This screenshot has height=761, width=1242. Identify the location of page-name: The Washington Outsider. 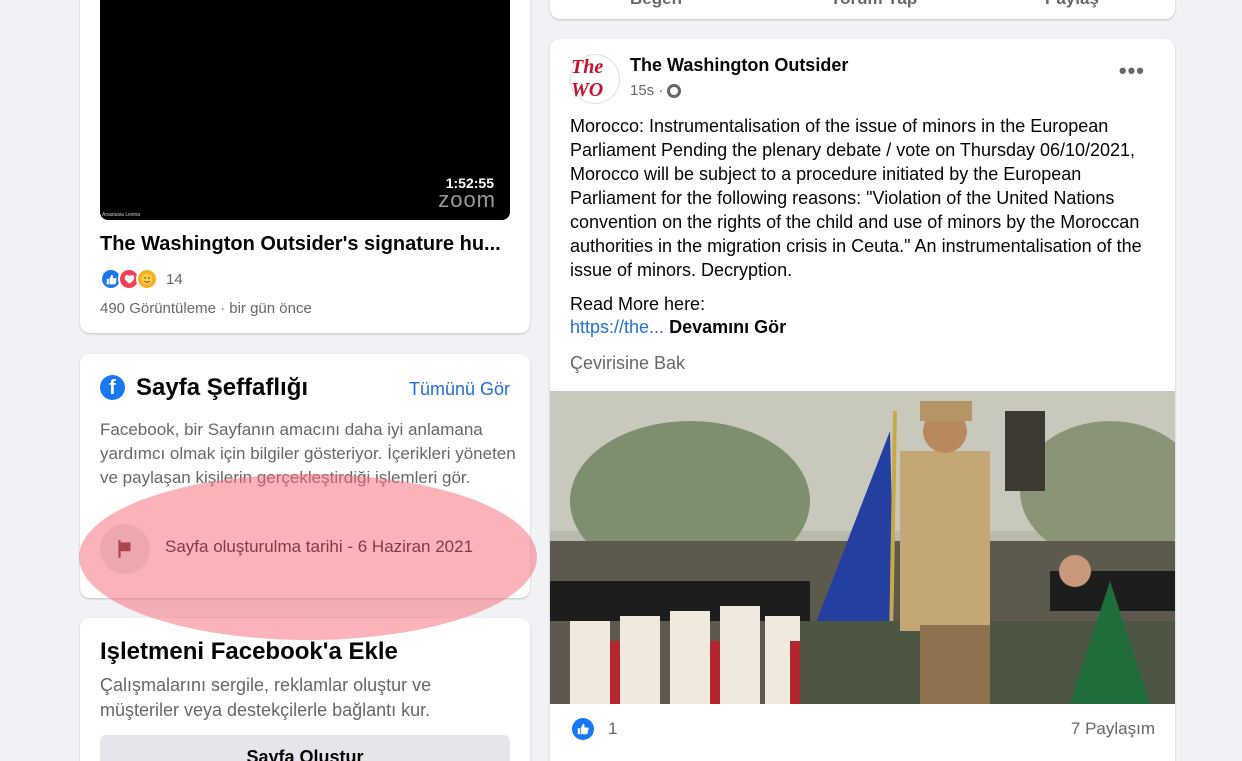
(739, 65).